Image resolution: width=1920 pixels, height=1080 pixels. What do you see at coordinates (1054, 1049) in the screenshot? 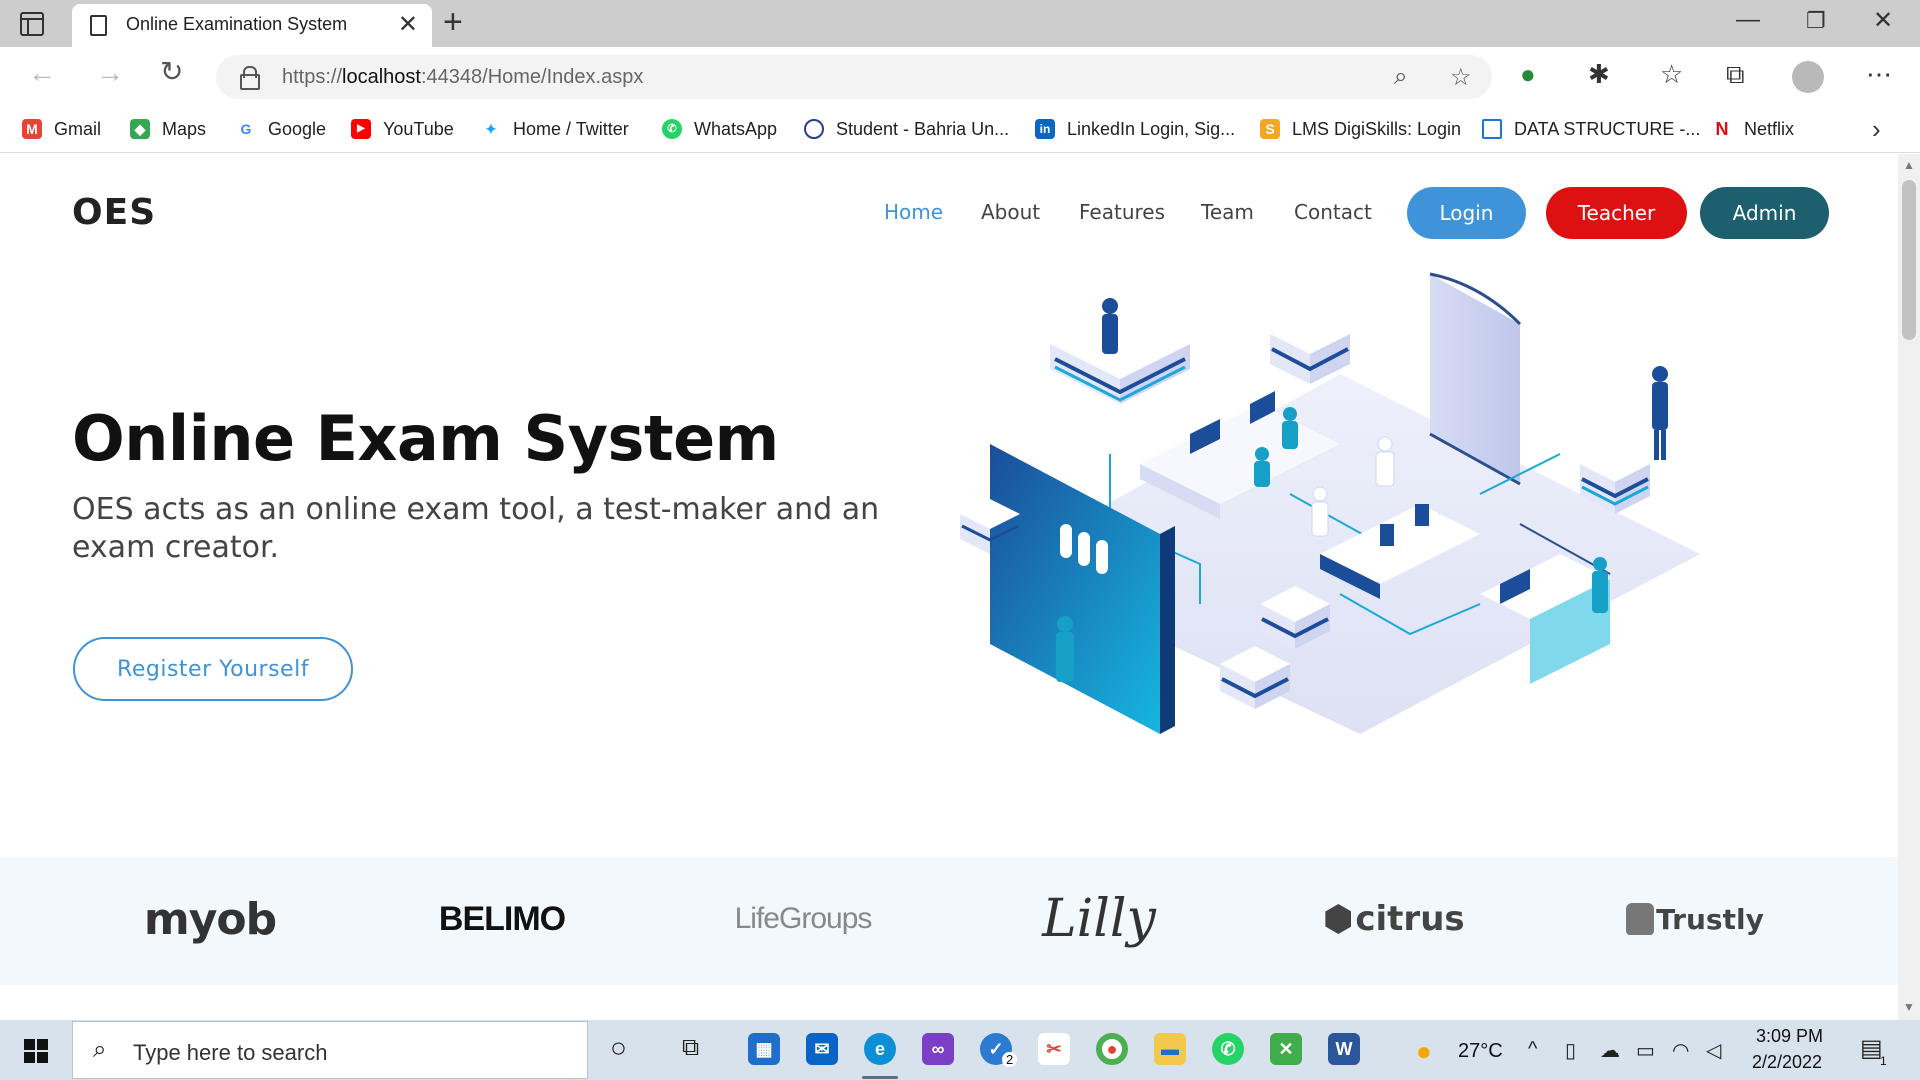
I see `snipping-tool-icon: ✂` at bounding box center [1054, 1049].